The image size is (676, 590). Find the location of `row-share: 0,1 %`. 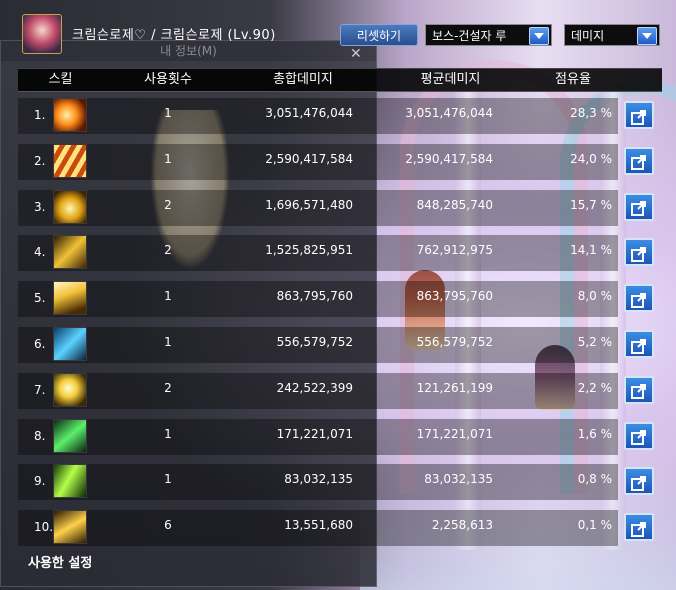

row-share: 0,1 % is located at coordinates (594, 525).